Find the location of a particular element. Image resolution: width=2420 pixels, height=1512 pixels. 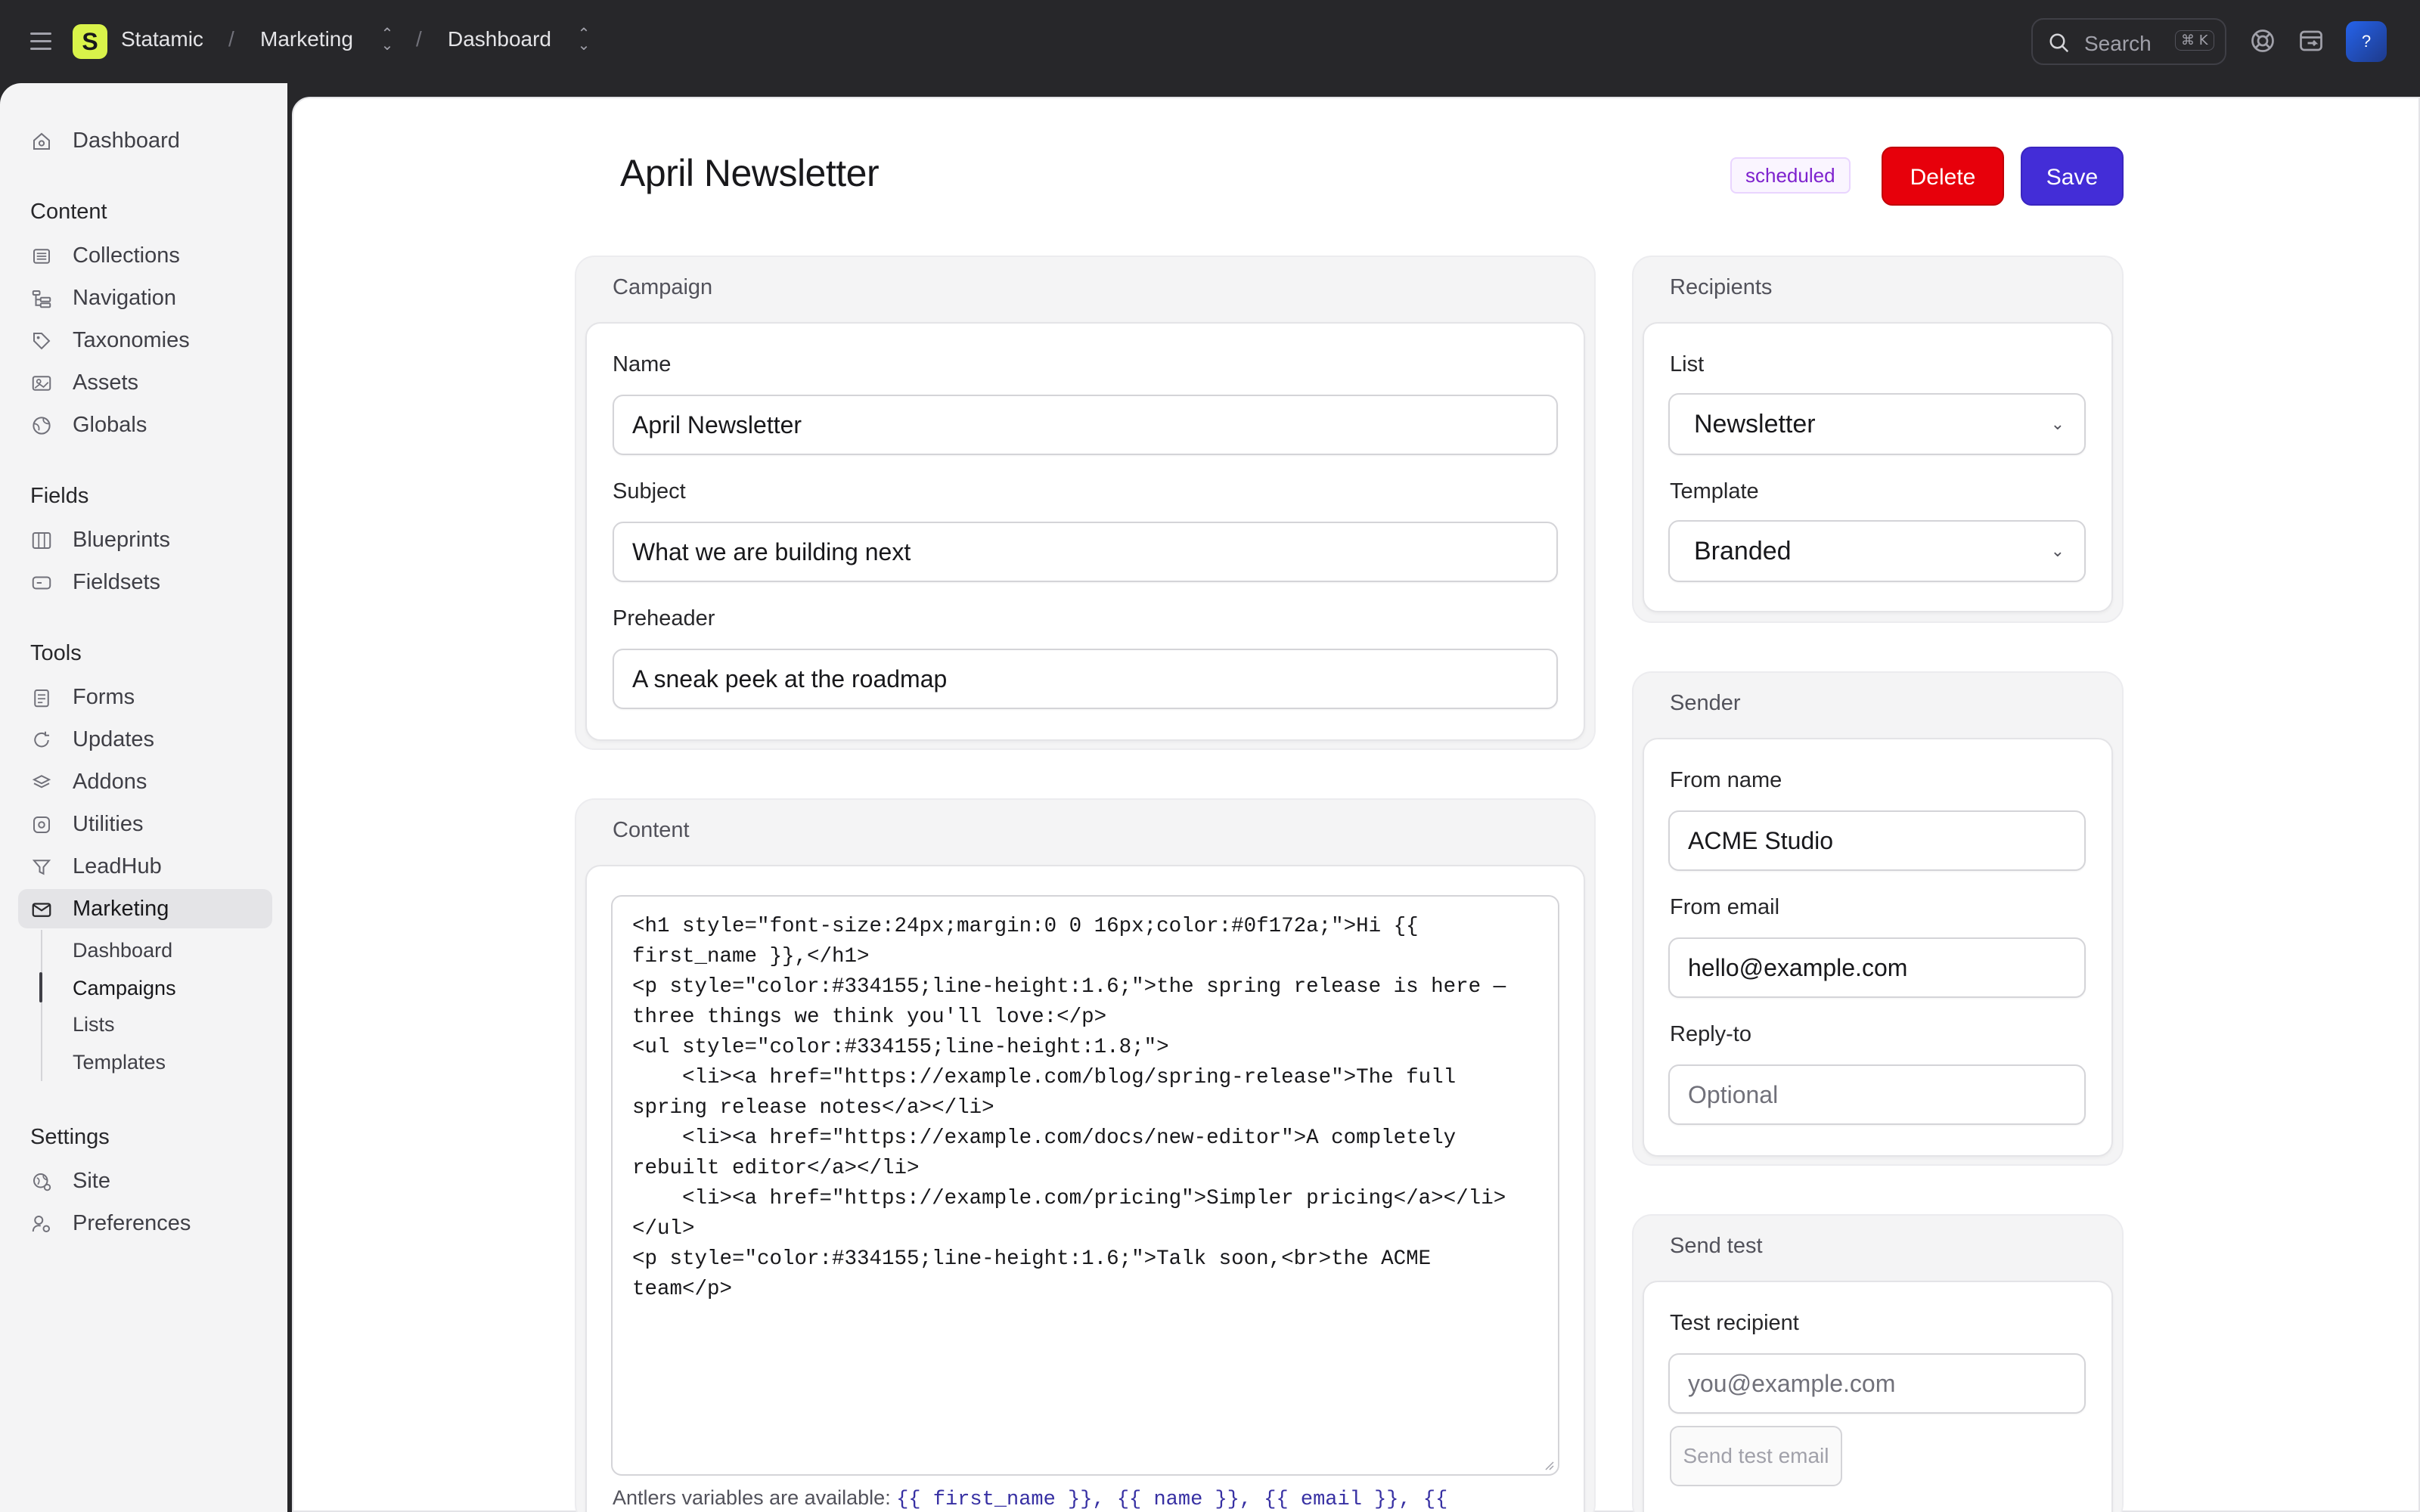

status-badge: scheduled is located at coordinates (1790, 175).